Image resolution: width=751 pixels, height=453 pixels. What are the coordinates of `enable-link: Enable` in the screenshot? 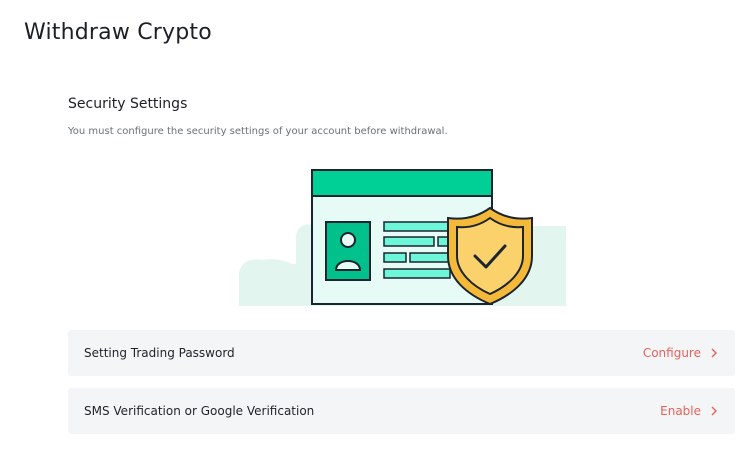 It's located at (680, 411).